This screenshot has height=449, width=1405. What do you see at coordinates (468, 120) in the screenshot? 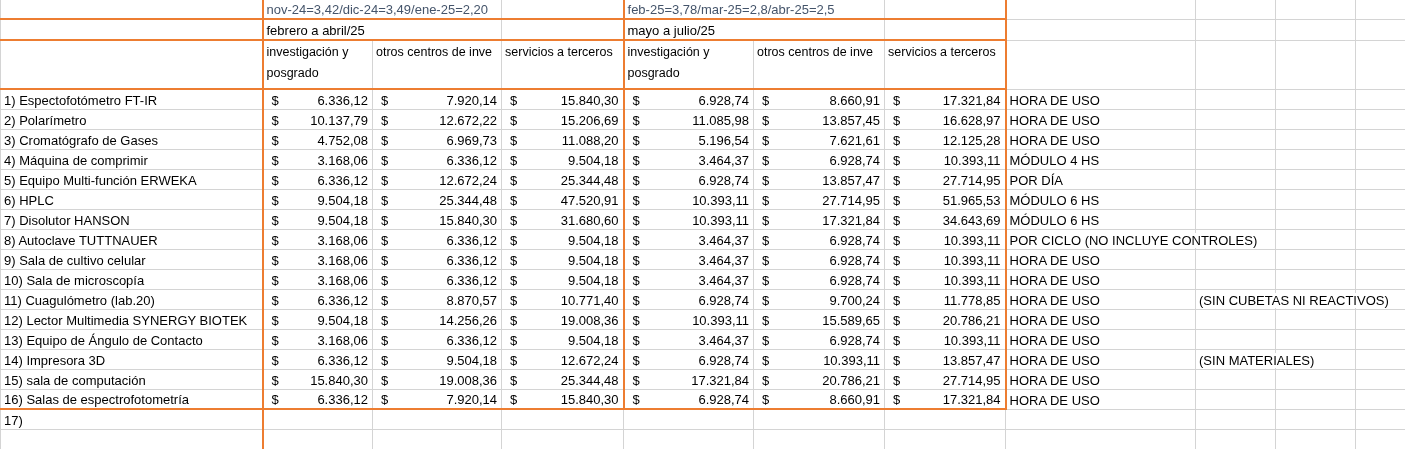
I see `price-value: 12.672,22` at bounding box center [468, 120].